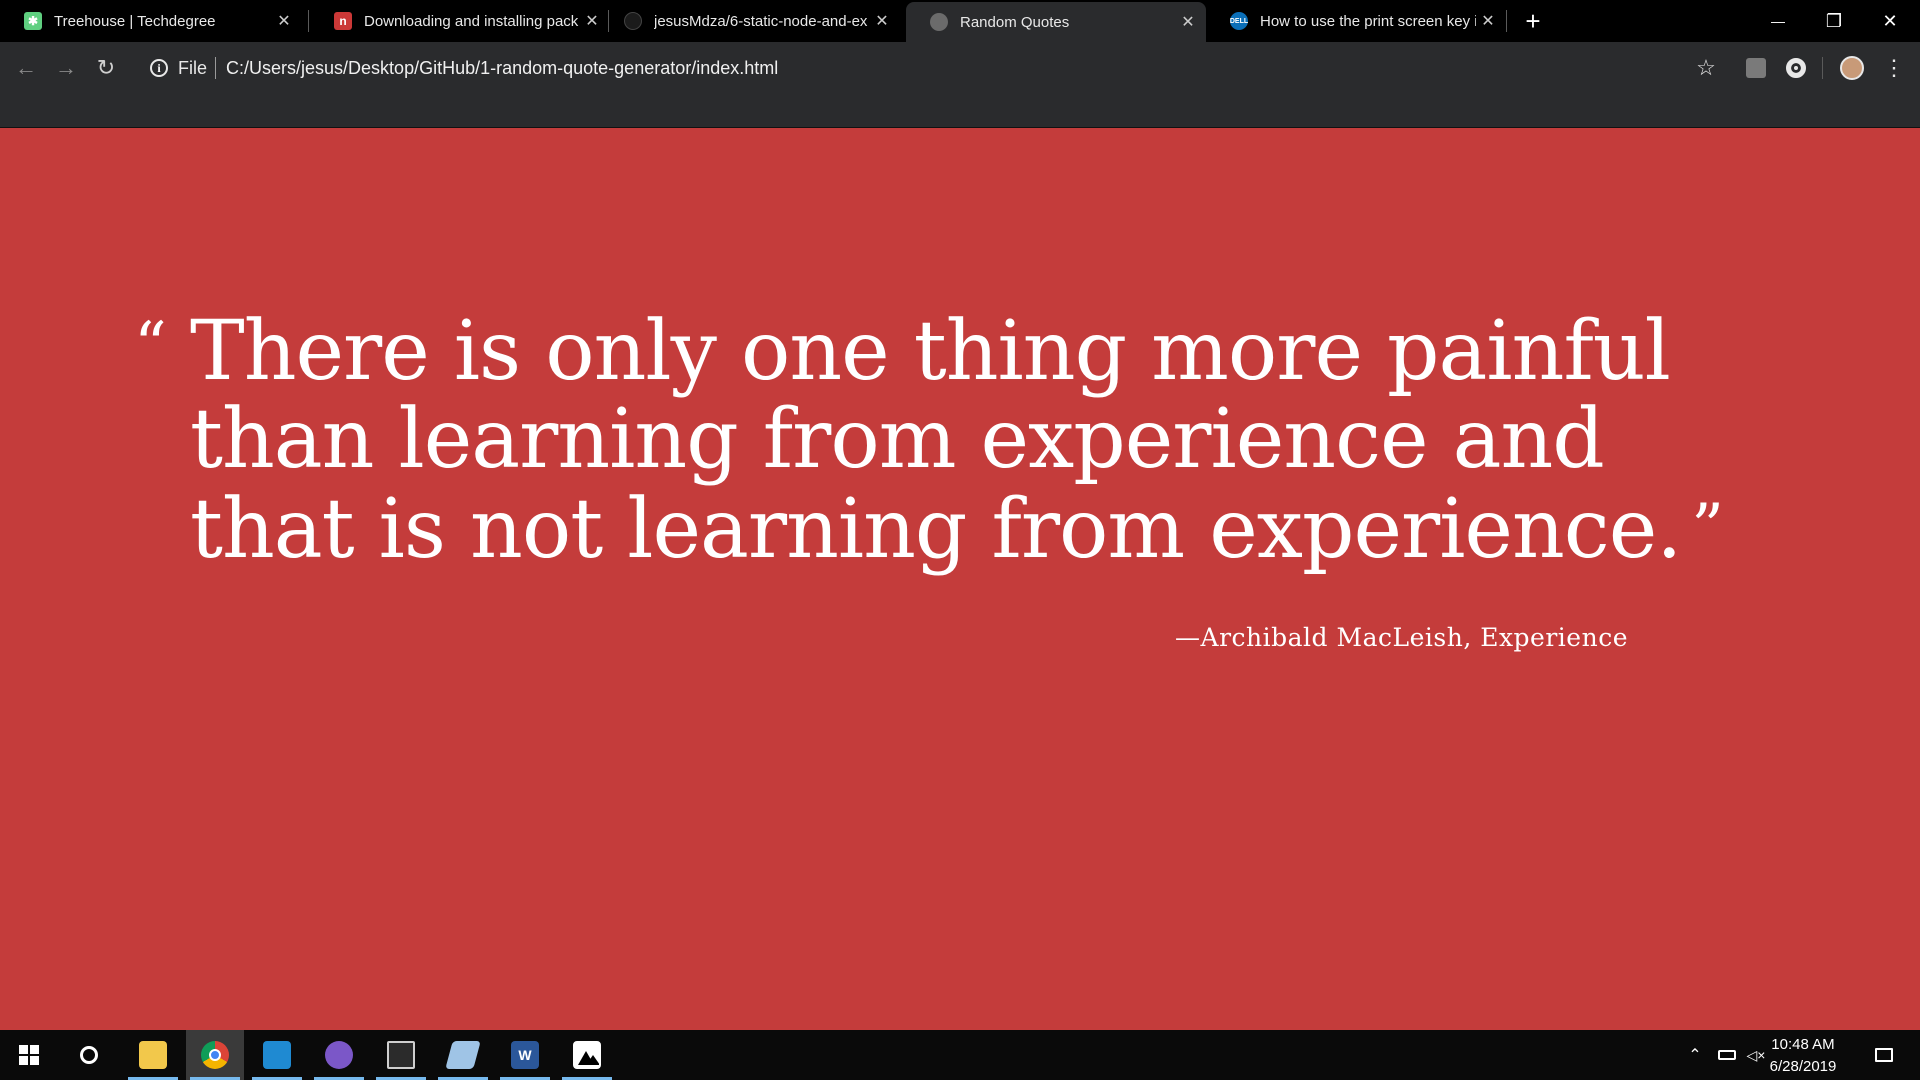  I want to click on close-quote-mark: ”, so click(1707, 528).